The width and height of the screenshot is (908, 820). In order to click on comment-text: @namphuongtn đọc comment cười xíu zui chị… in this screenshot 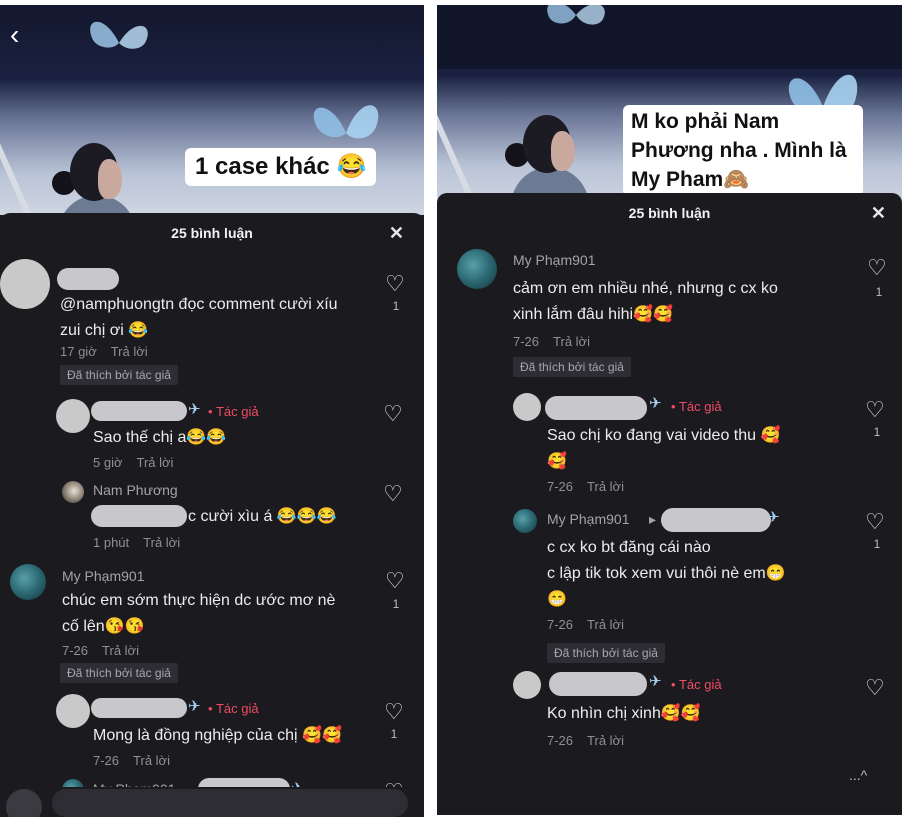, I will do `click(199, 317)`.